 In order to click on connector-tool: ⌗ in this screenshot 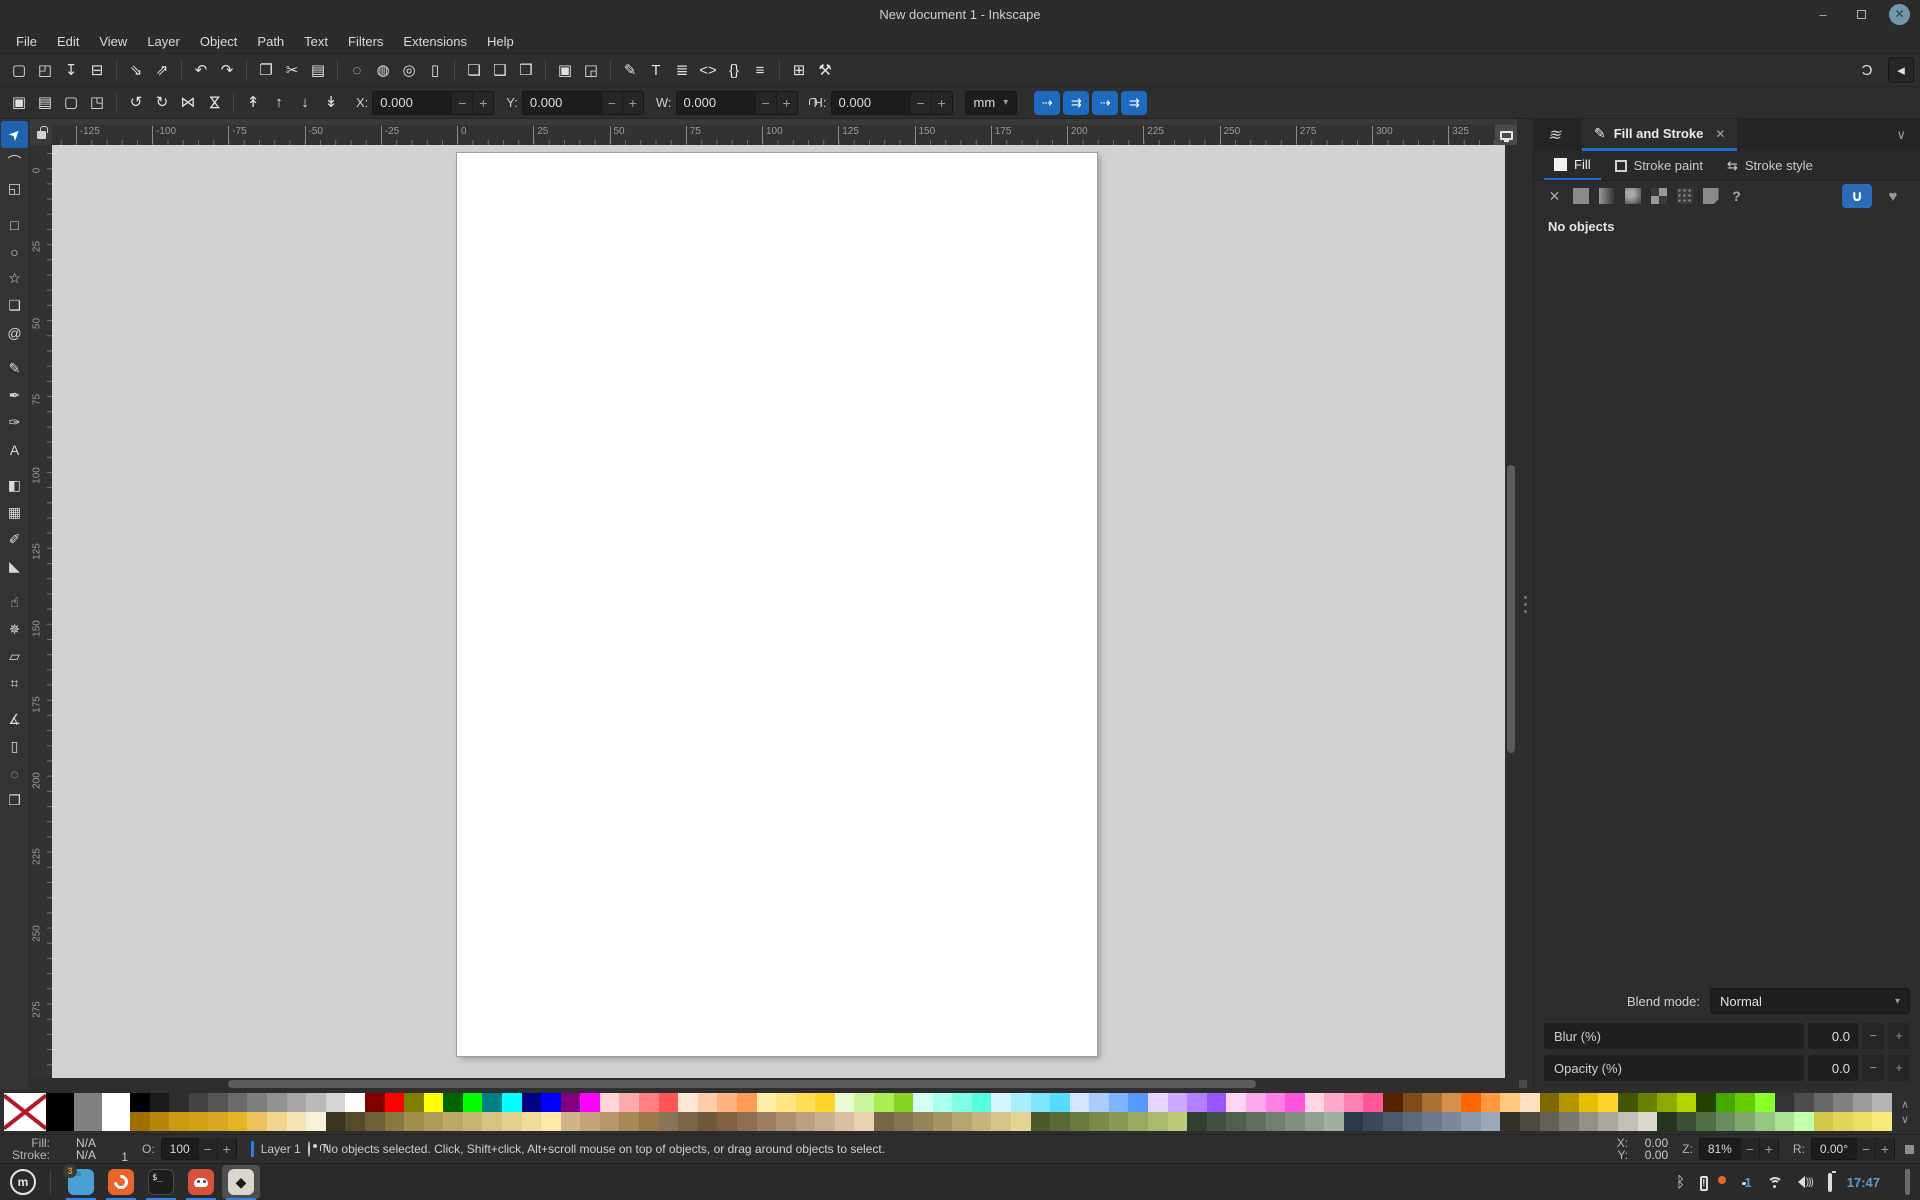, I will do `click(14, 683)`.